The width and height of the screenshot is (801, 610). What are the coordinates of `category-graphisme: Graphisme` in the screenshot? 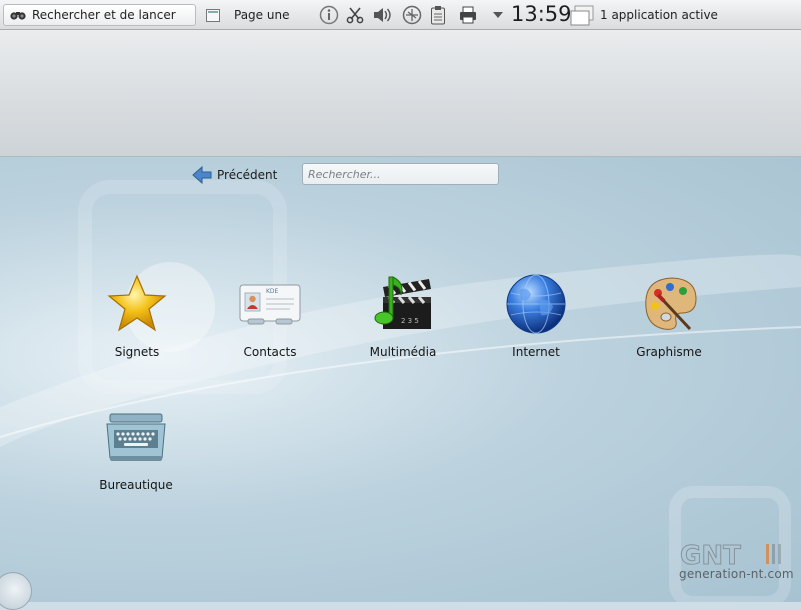 It's located at (669, 315).